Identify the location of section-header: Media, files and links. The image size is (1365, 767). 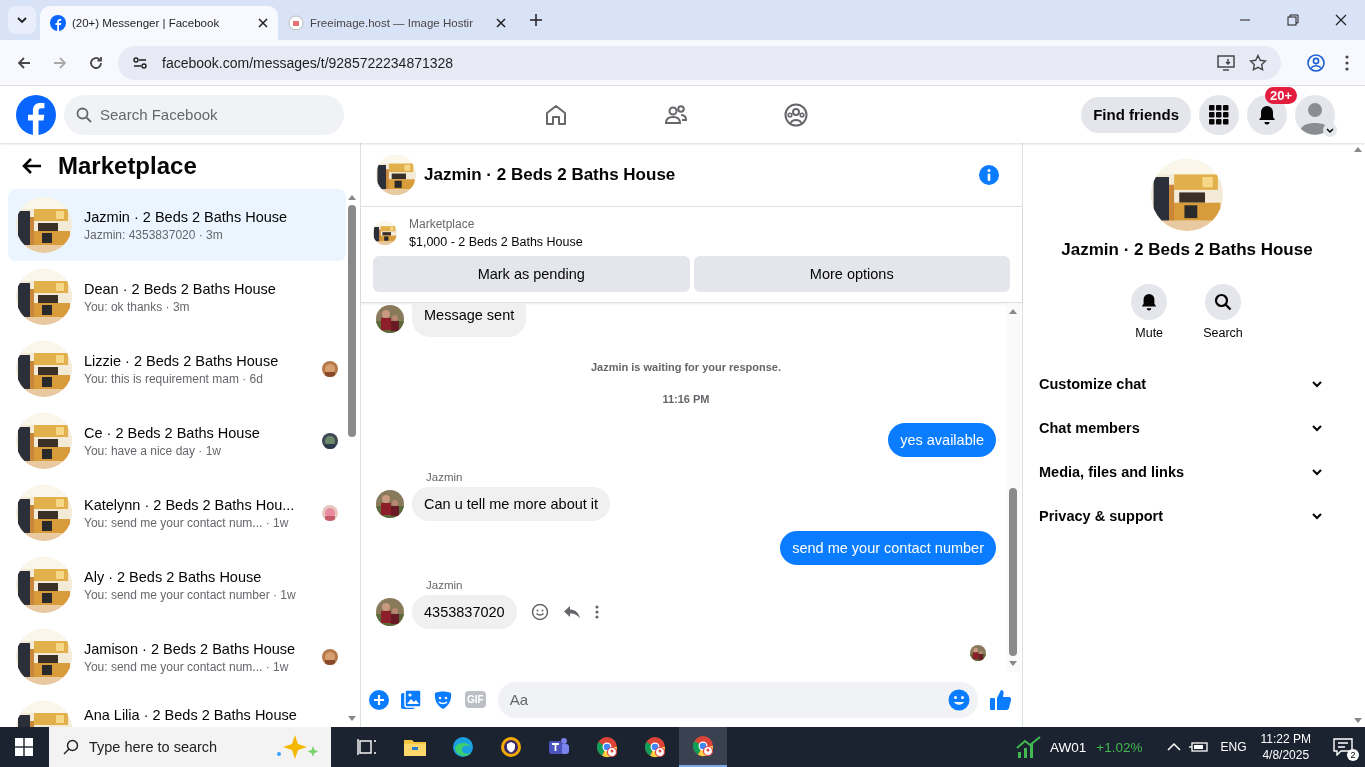
(1181, 472).